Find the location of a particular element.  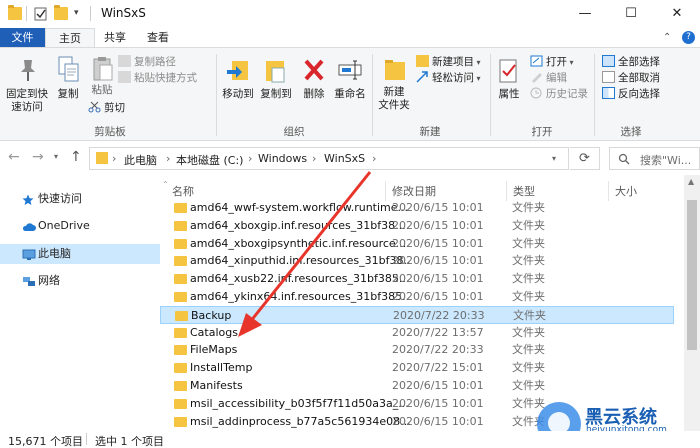

annotation-arrow is located at coordinates (305, 254).